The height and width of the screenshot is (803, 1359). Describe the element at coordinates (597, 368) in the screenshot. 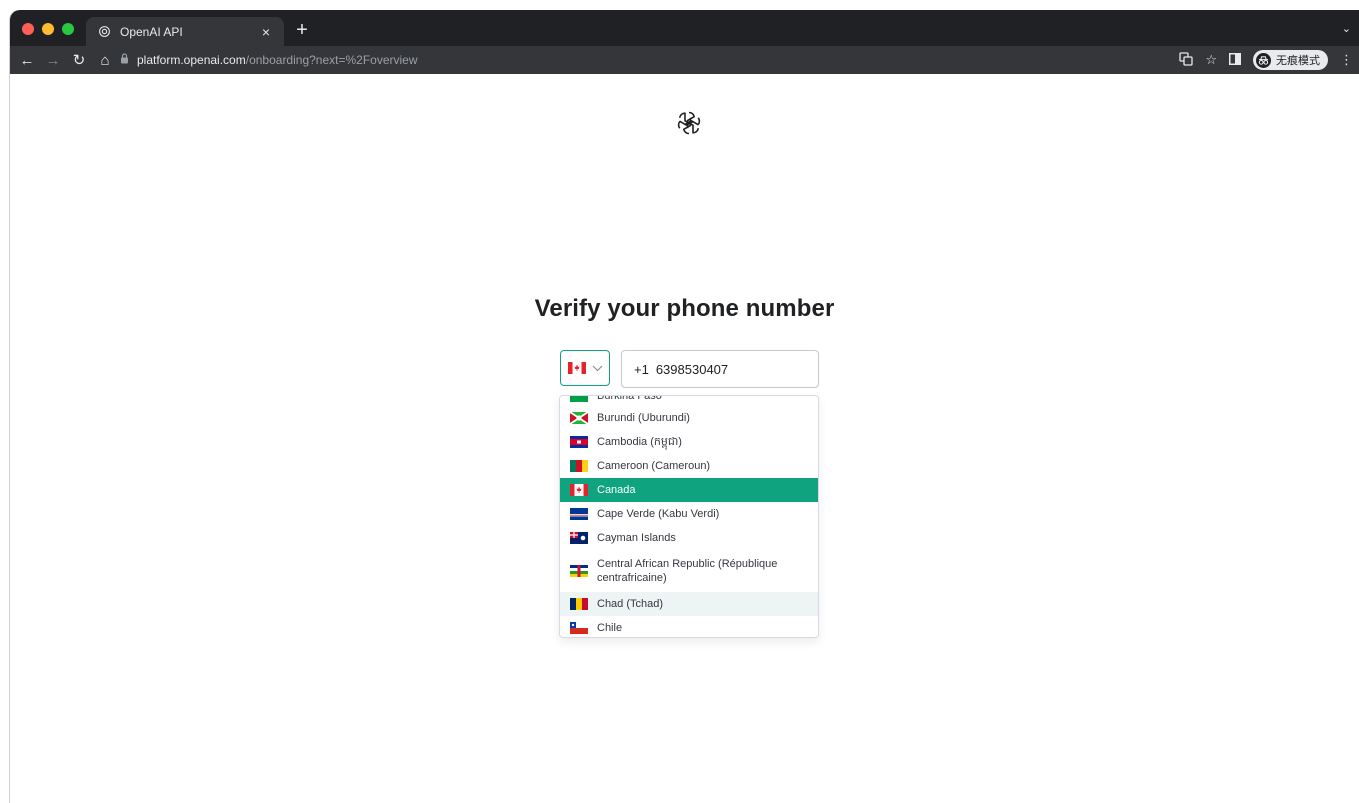

I see `chevron-down-icon` at that location.